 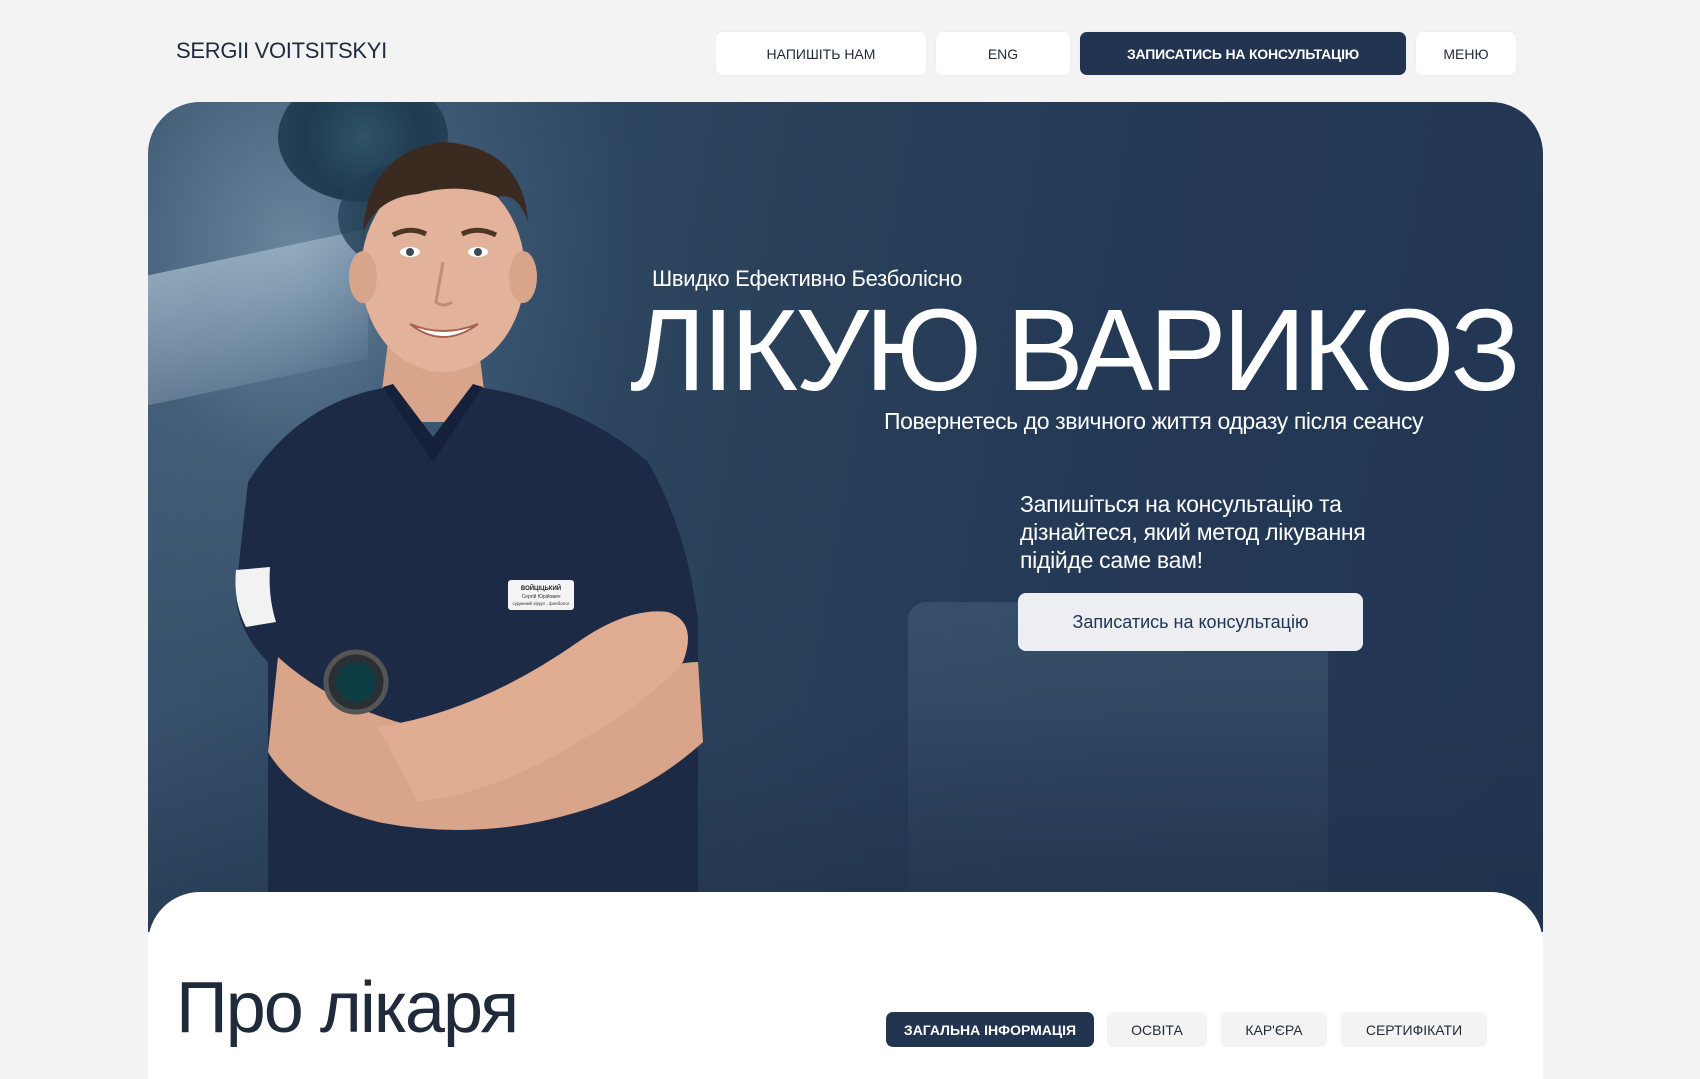 I want to click on tab-education: ОСВІТА, so click(x=1157, y=1029).